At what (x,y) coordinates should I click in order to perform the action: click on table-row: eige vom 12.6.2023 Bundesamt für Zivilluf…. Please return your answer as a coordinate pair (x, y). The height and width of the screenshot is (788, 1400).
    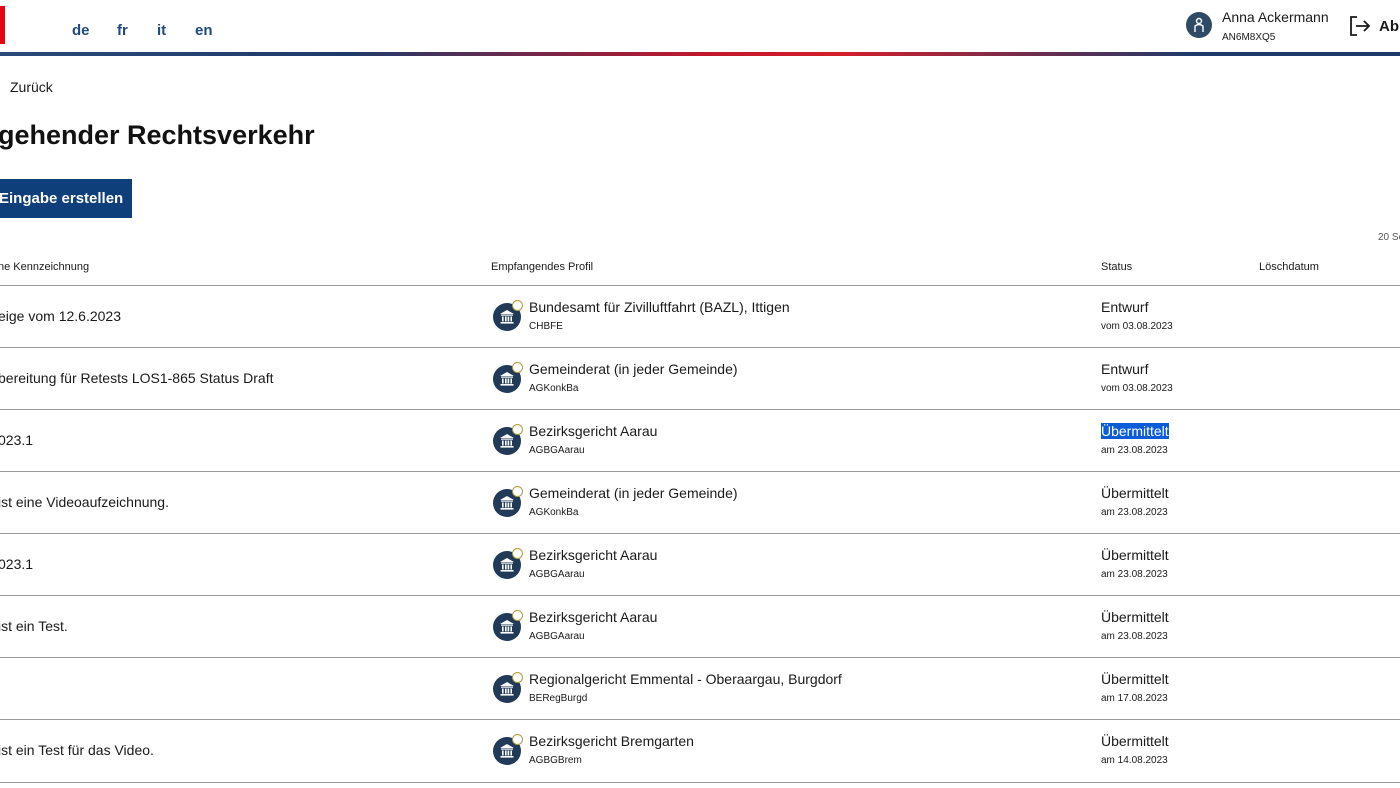
    Looking at the image, I should click on (700, 316).